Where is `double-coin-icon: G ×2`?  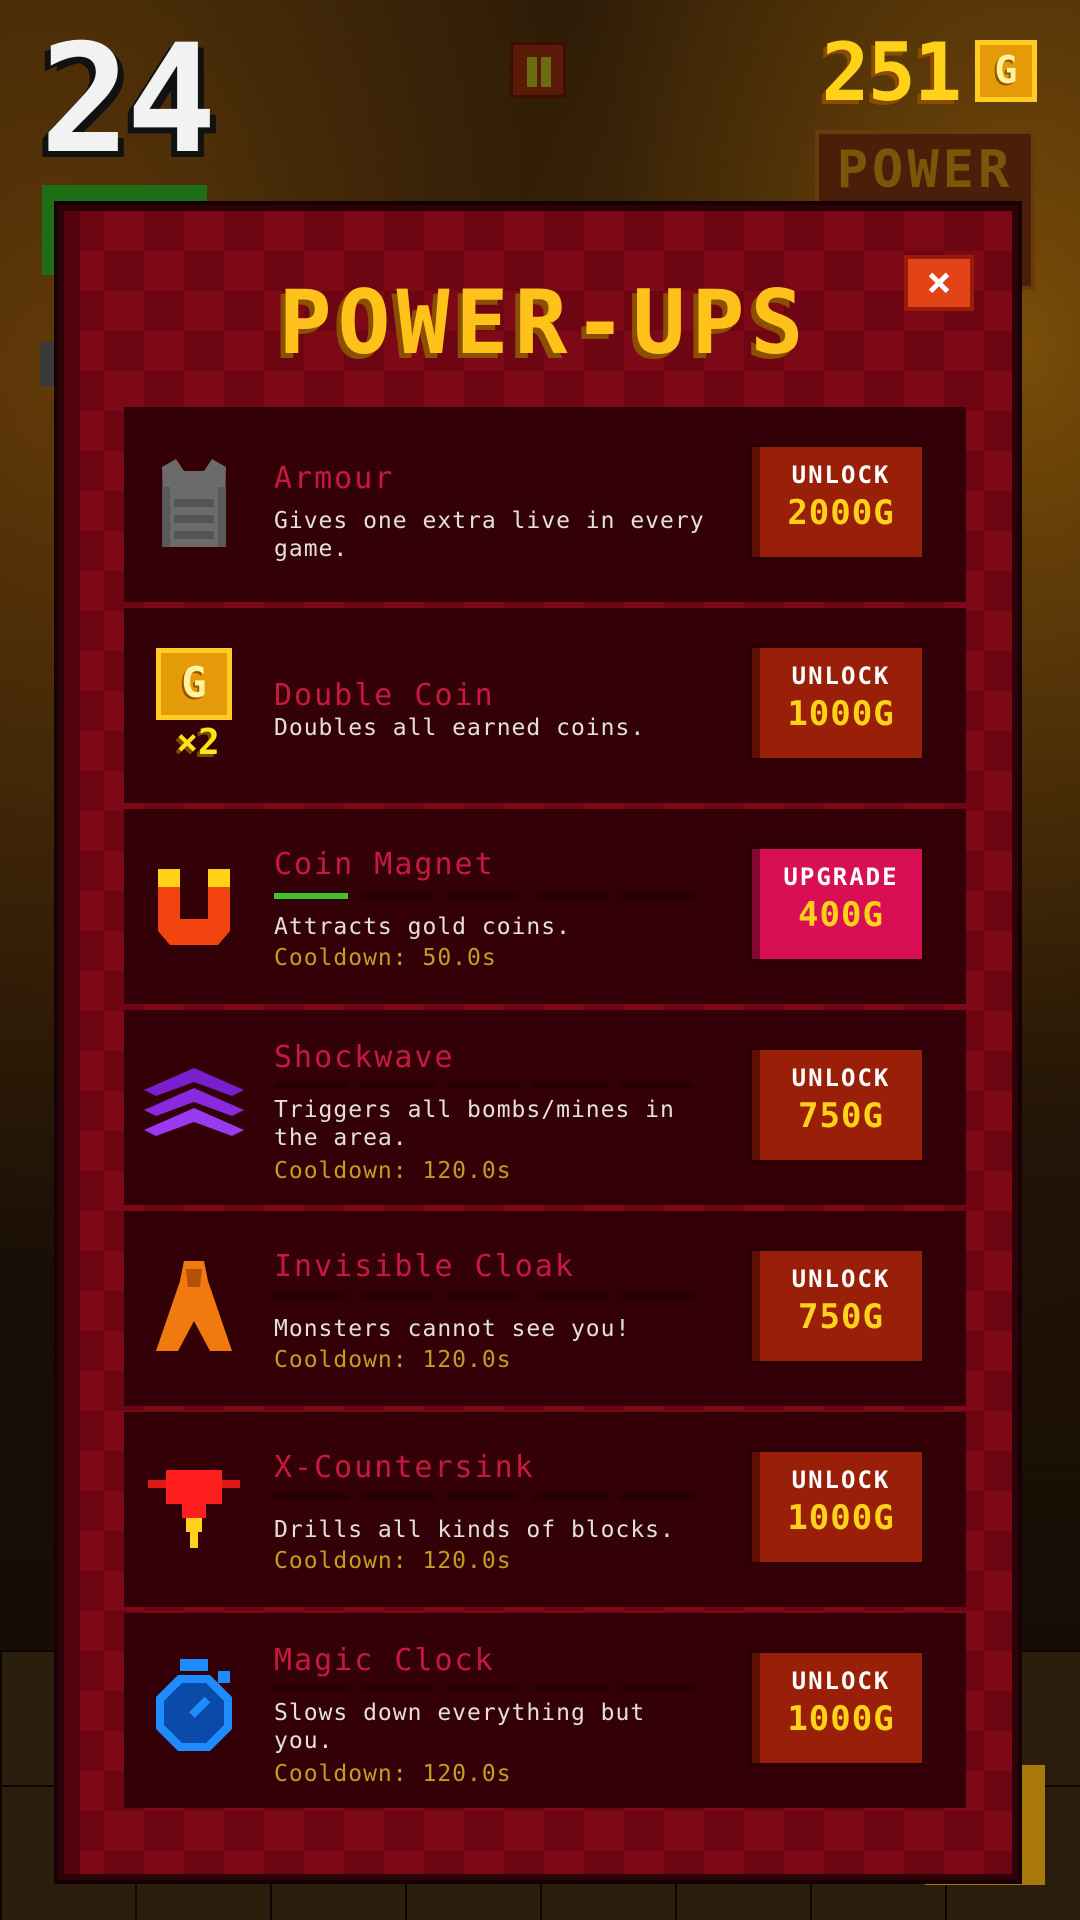
double-coin-icon: G ×2 is located at coordinates (194, 705).